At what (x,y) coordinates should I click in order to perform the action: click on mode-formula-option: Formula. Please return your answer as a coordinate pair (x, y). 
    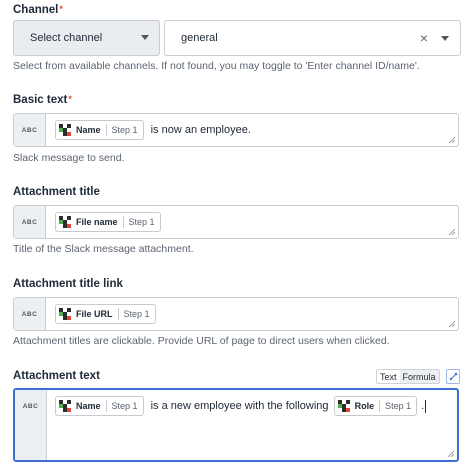
    Looking at the image, I should click on (419, 376).